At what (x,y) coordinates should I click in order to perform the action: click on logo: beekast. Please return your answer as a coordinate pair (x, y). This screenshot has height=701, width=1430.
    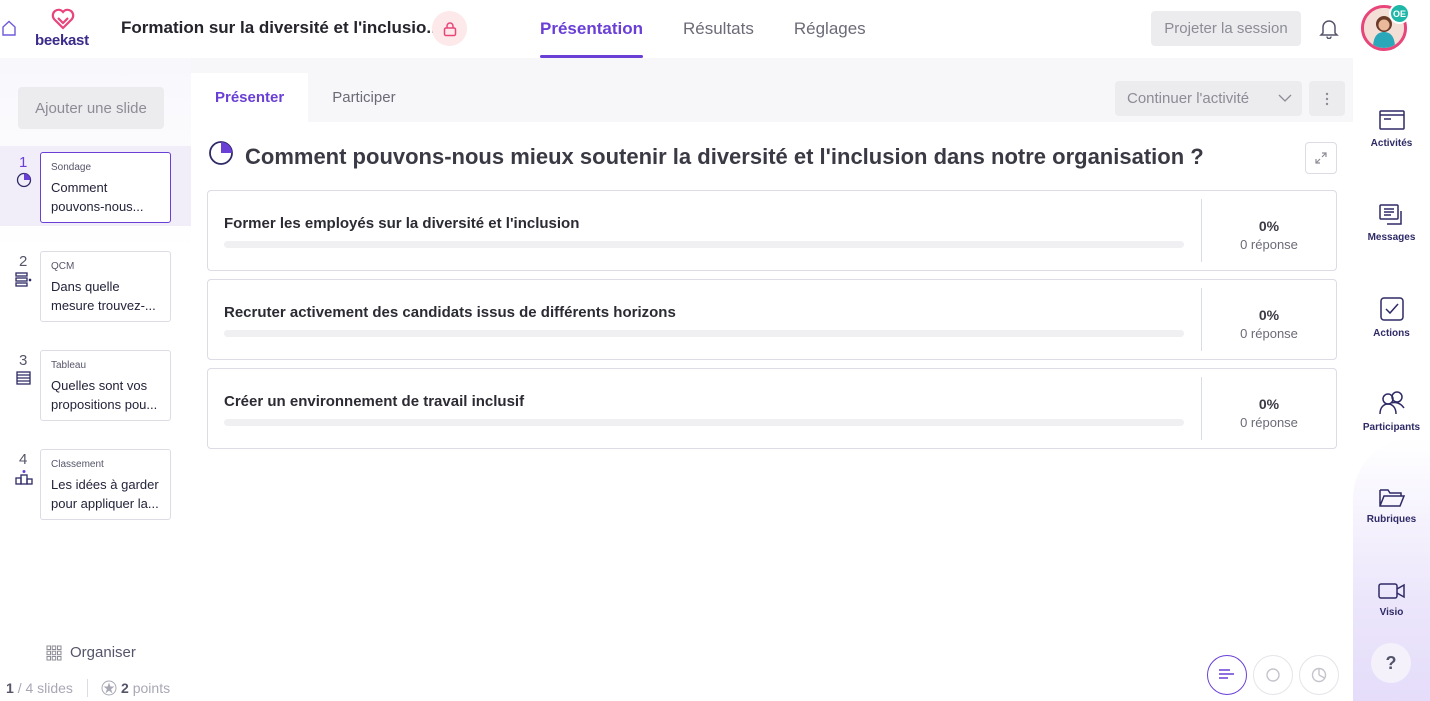
    Looking at the image, I should click on (65, 29).